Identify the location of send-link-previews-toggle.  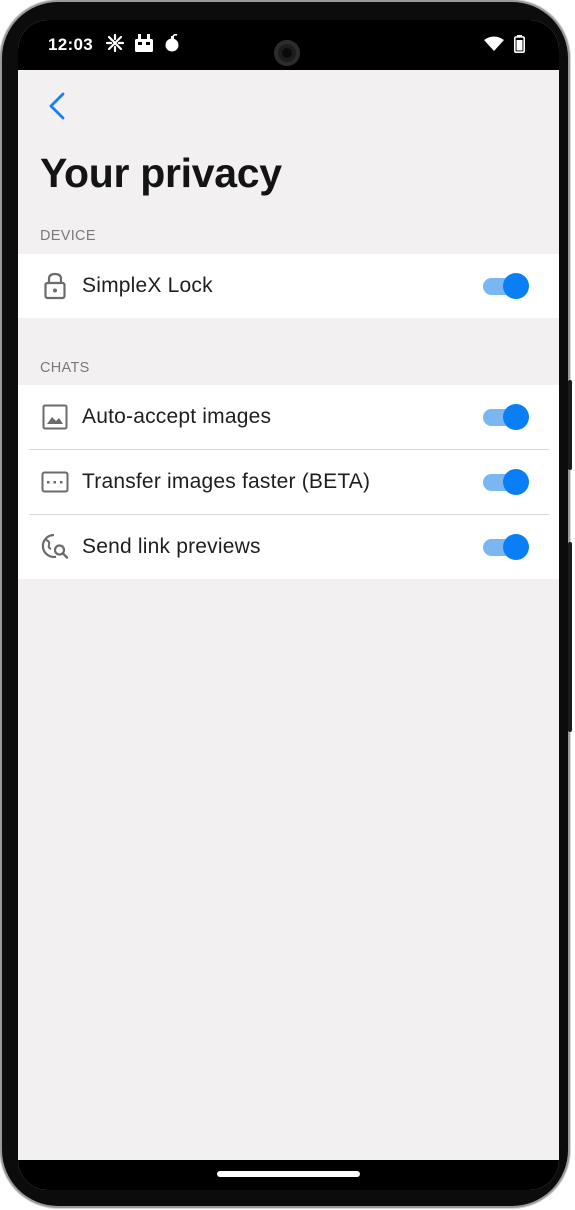
(506, 547).